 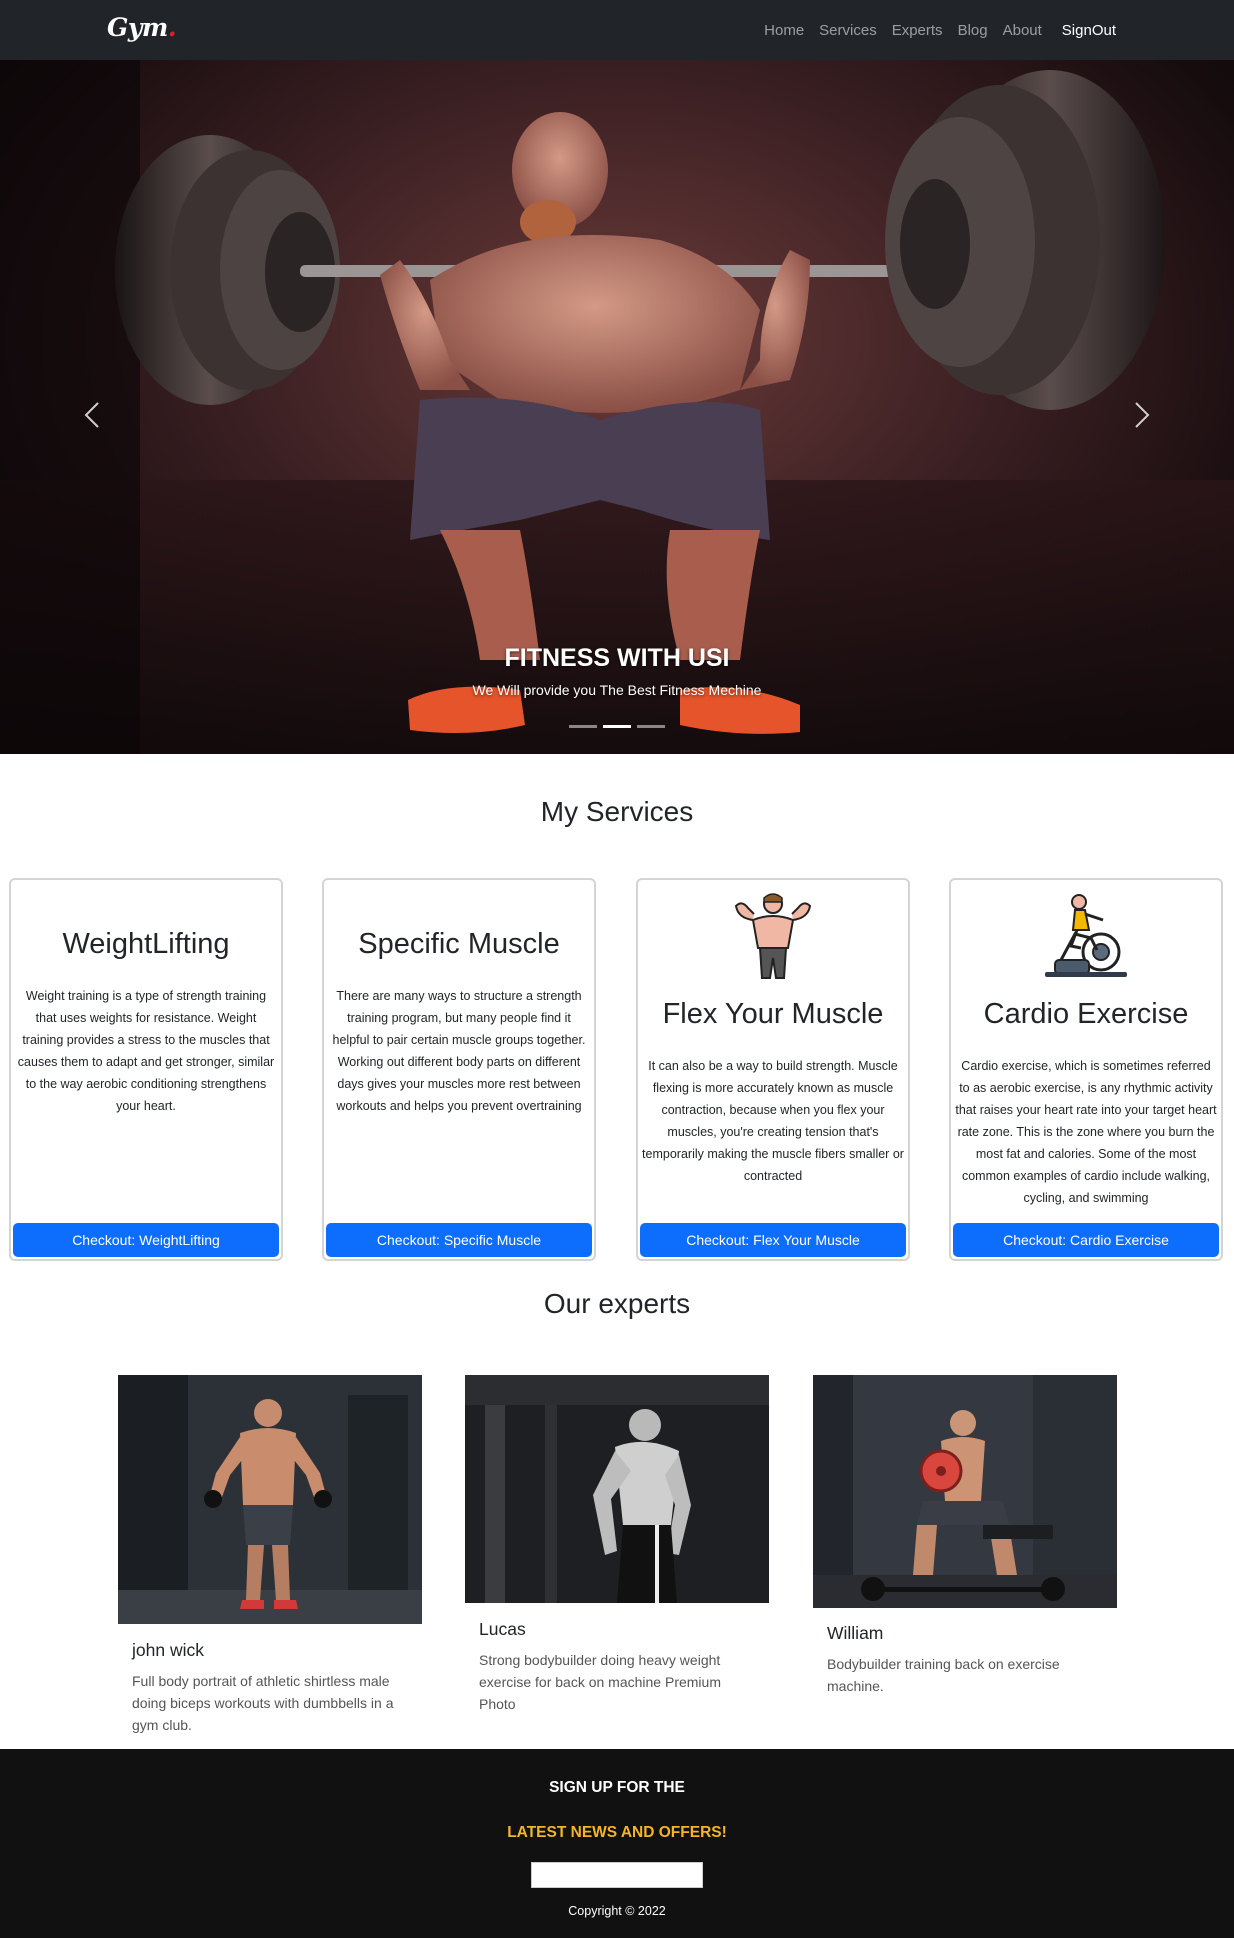 I want to click on carousel-next-button, so click(x=1142, y=415).